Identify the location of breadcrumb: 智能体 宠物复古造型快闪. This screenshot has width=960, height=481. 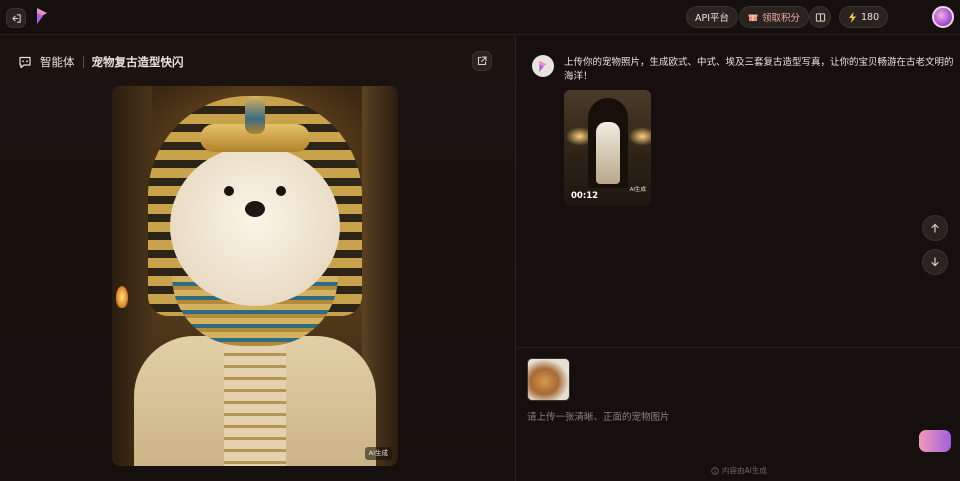
(101, 62).